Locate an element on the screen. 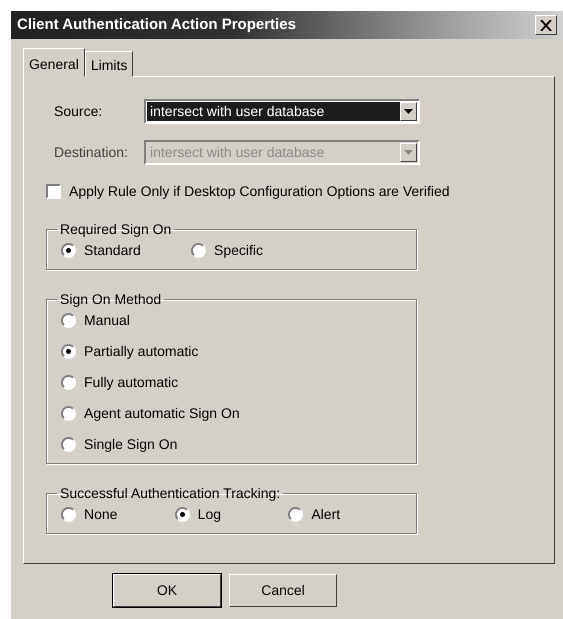  close-button is located at coordinates (546, 25).